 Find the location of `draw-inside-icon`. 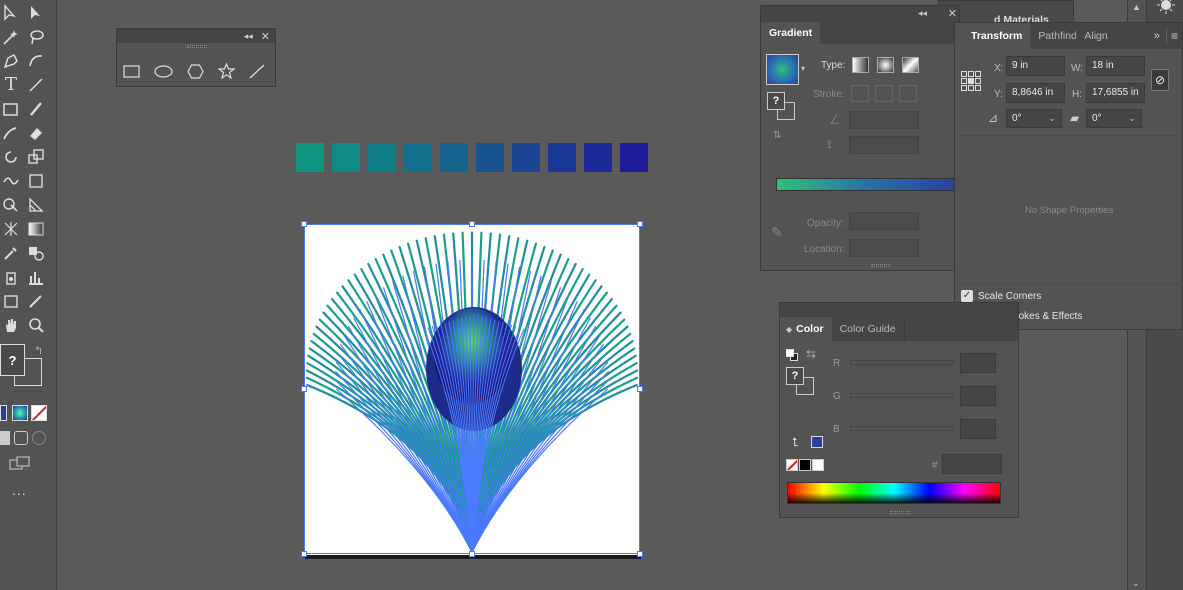

draw-inside-icon is located at coordinates (39, 438).